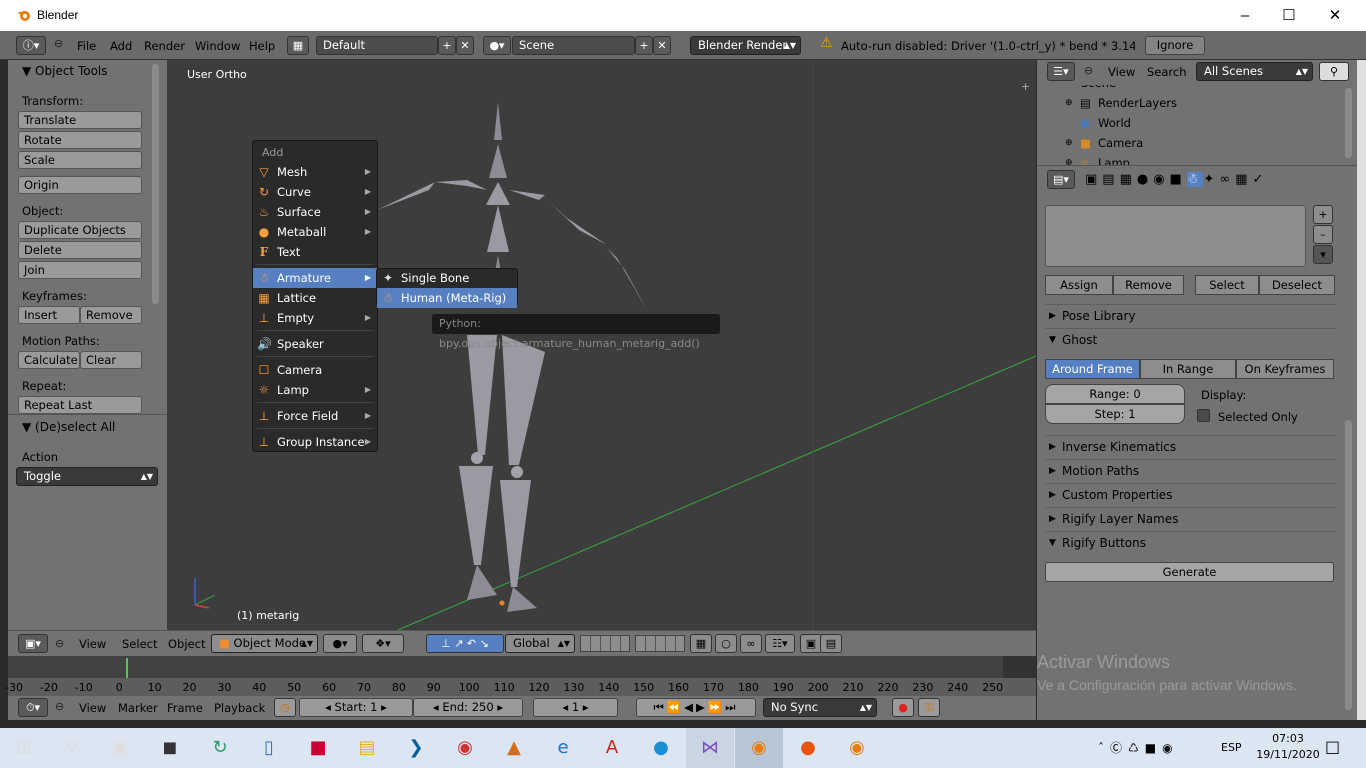 The image size is (1366, 768). What do you see at coordinates (315, 252) in the screenshot?
I see `menu-item-text: F Text` at bounding box center [315, 252].